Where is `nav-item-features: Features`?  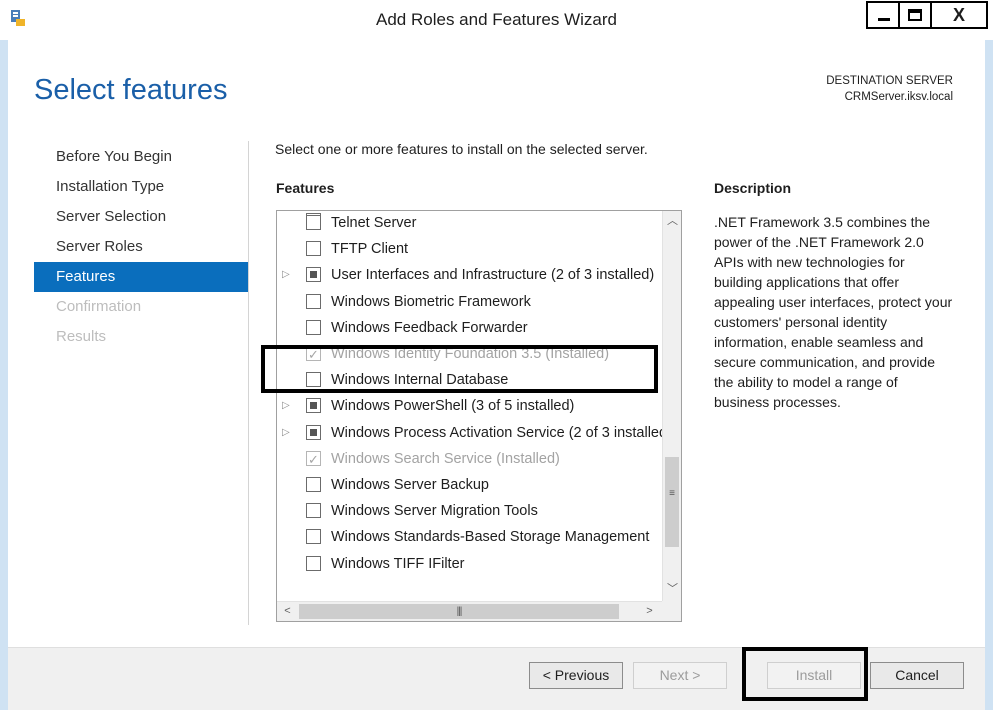
nav-item-features: Features is located at coordinates (141, 277).